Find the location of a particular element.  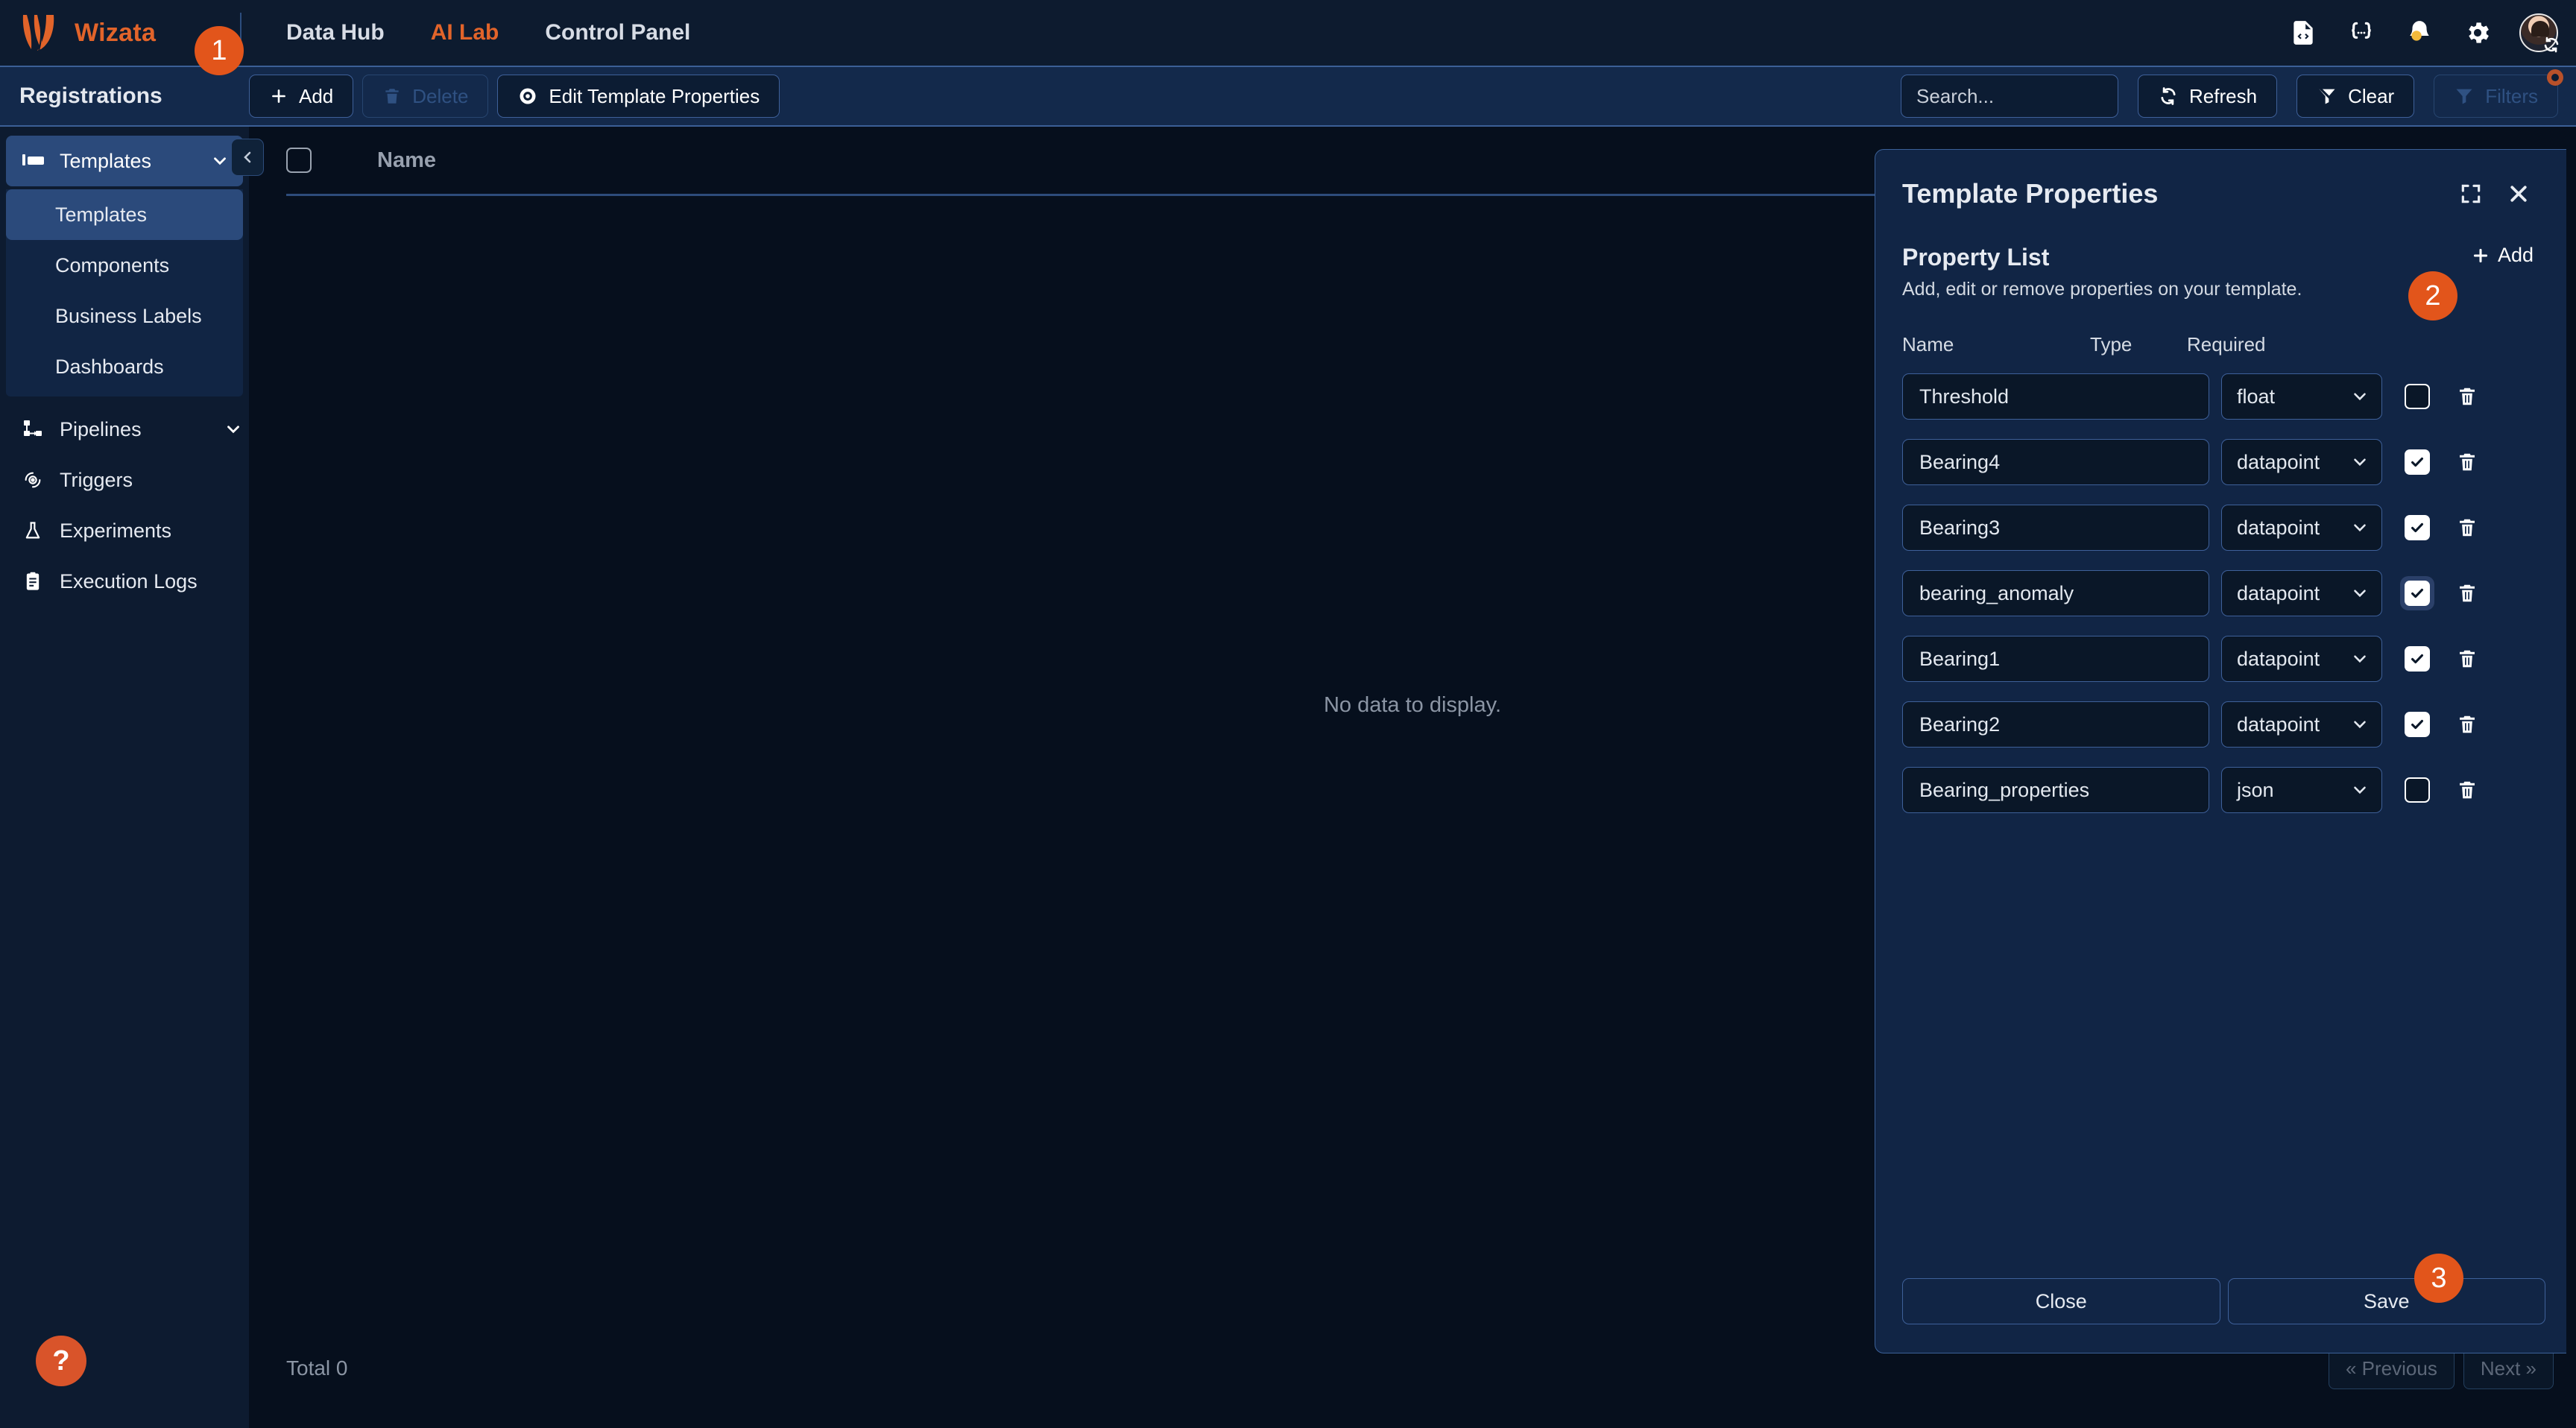

next-page-button: Next » is located at coordinates (2508, 1368).